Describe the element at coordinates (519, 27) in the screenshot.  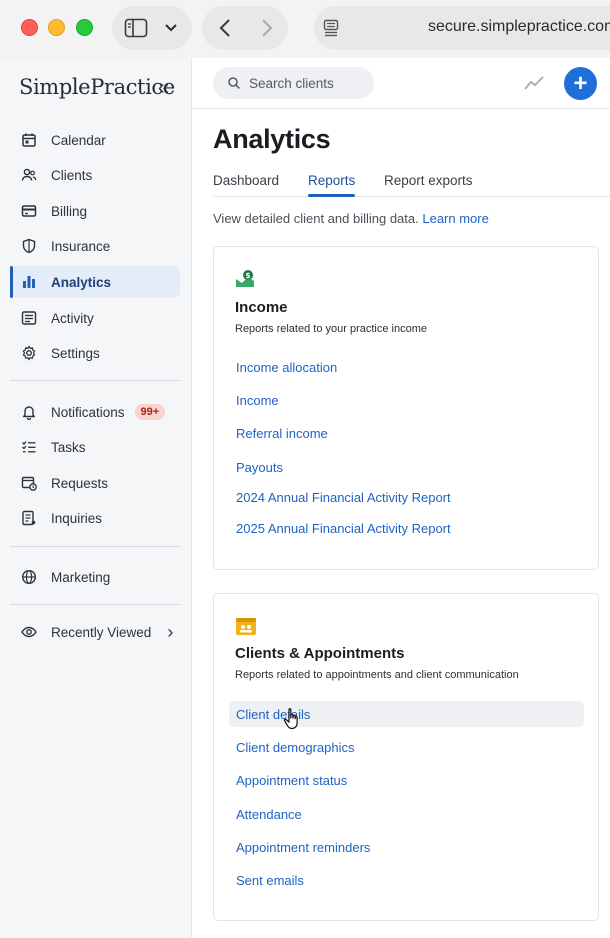
I see `url-text: secure.simplepractice.com` at that location.